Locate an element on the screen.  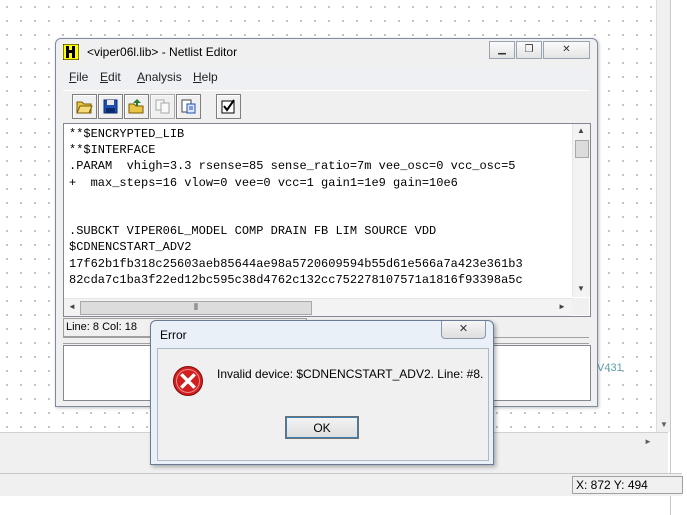
scroll-left-icon: ◄ is located at coordinates (72, 306).